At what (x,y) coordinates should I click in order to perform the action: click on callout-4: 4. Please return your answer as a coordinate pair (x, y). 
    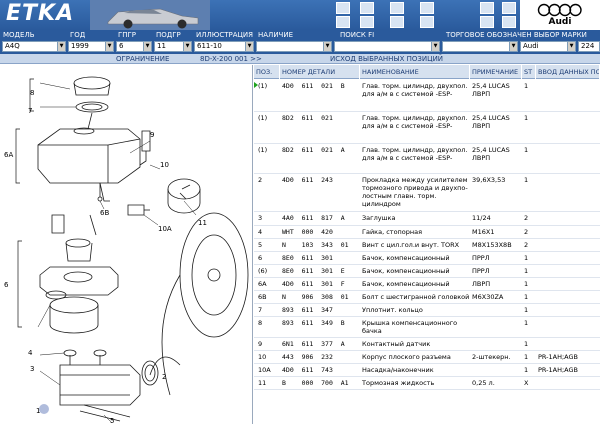
    Looking at the image, I should click on (30, 353).